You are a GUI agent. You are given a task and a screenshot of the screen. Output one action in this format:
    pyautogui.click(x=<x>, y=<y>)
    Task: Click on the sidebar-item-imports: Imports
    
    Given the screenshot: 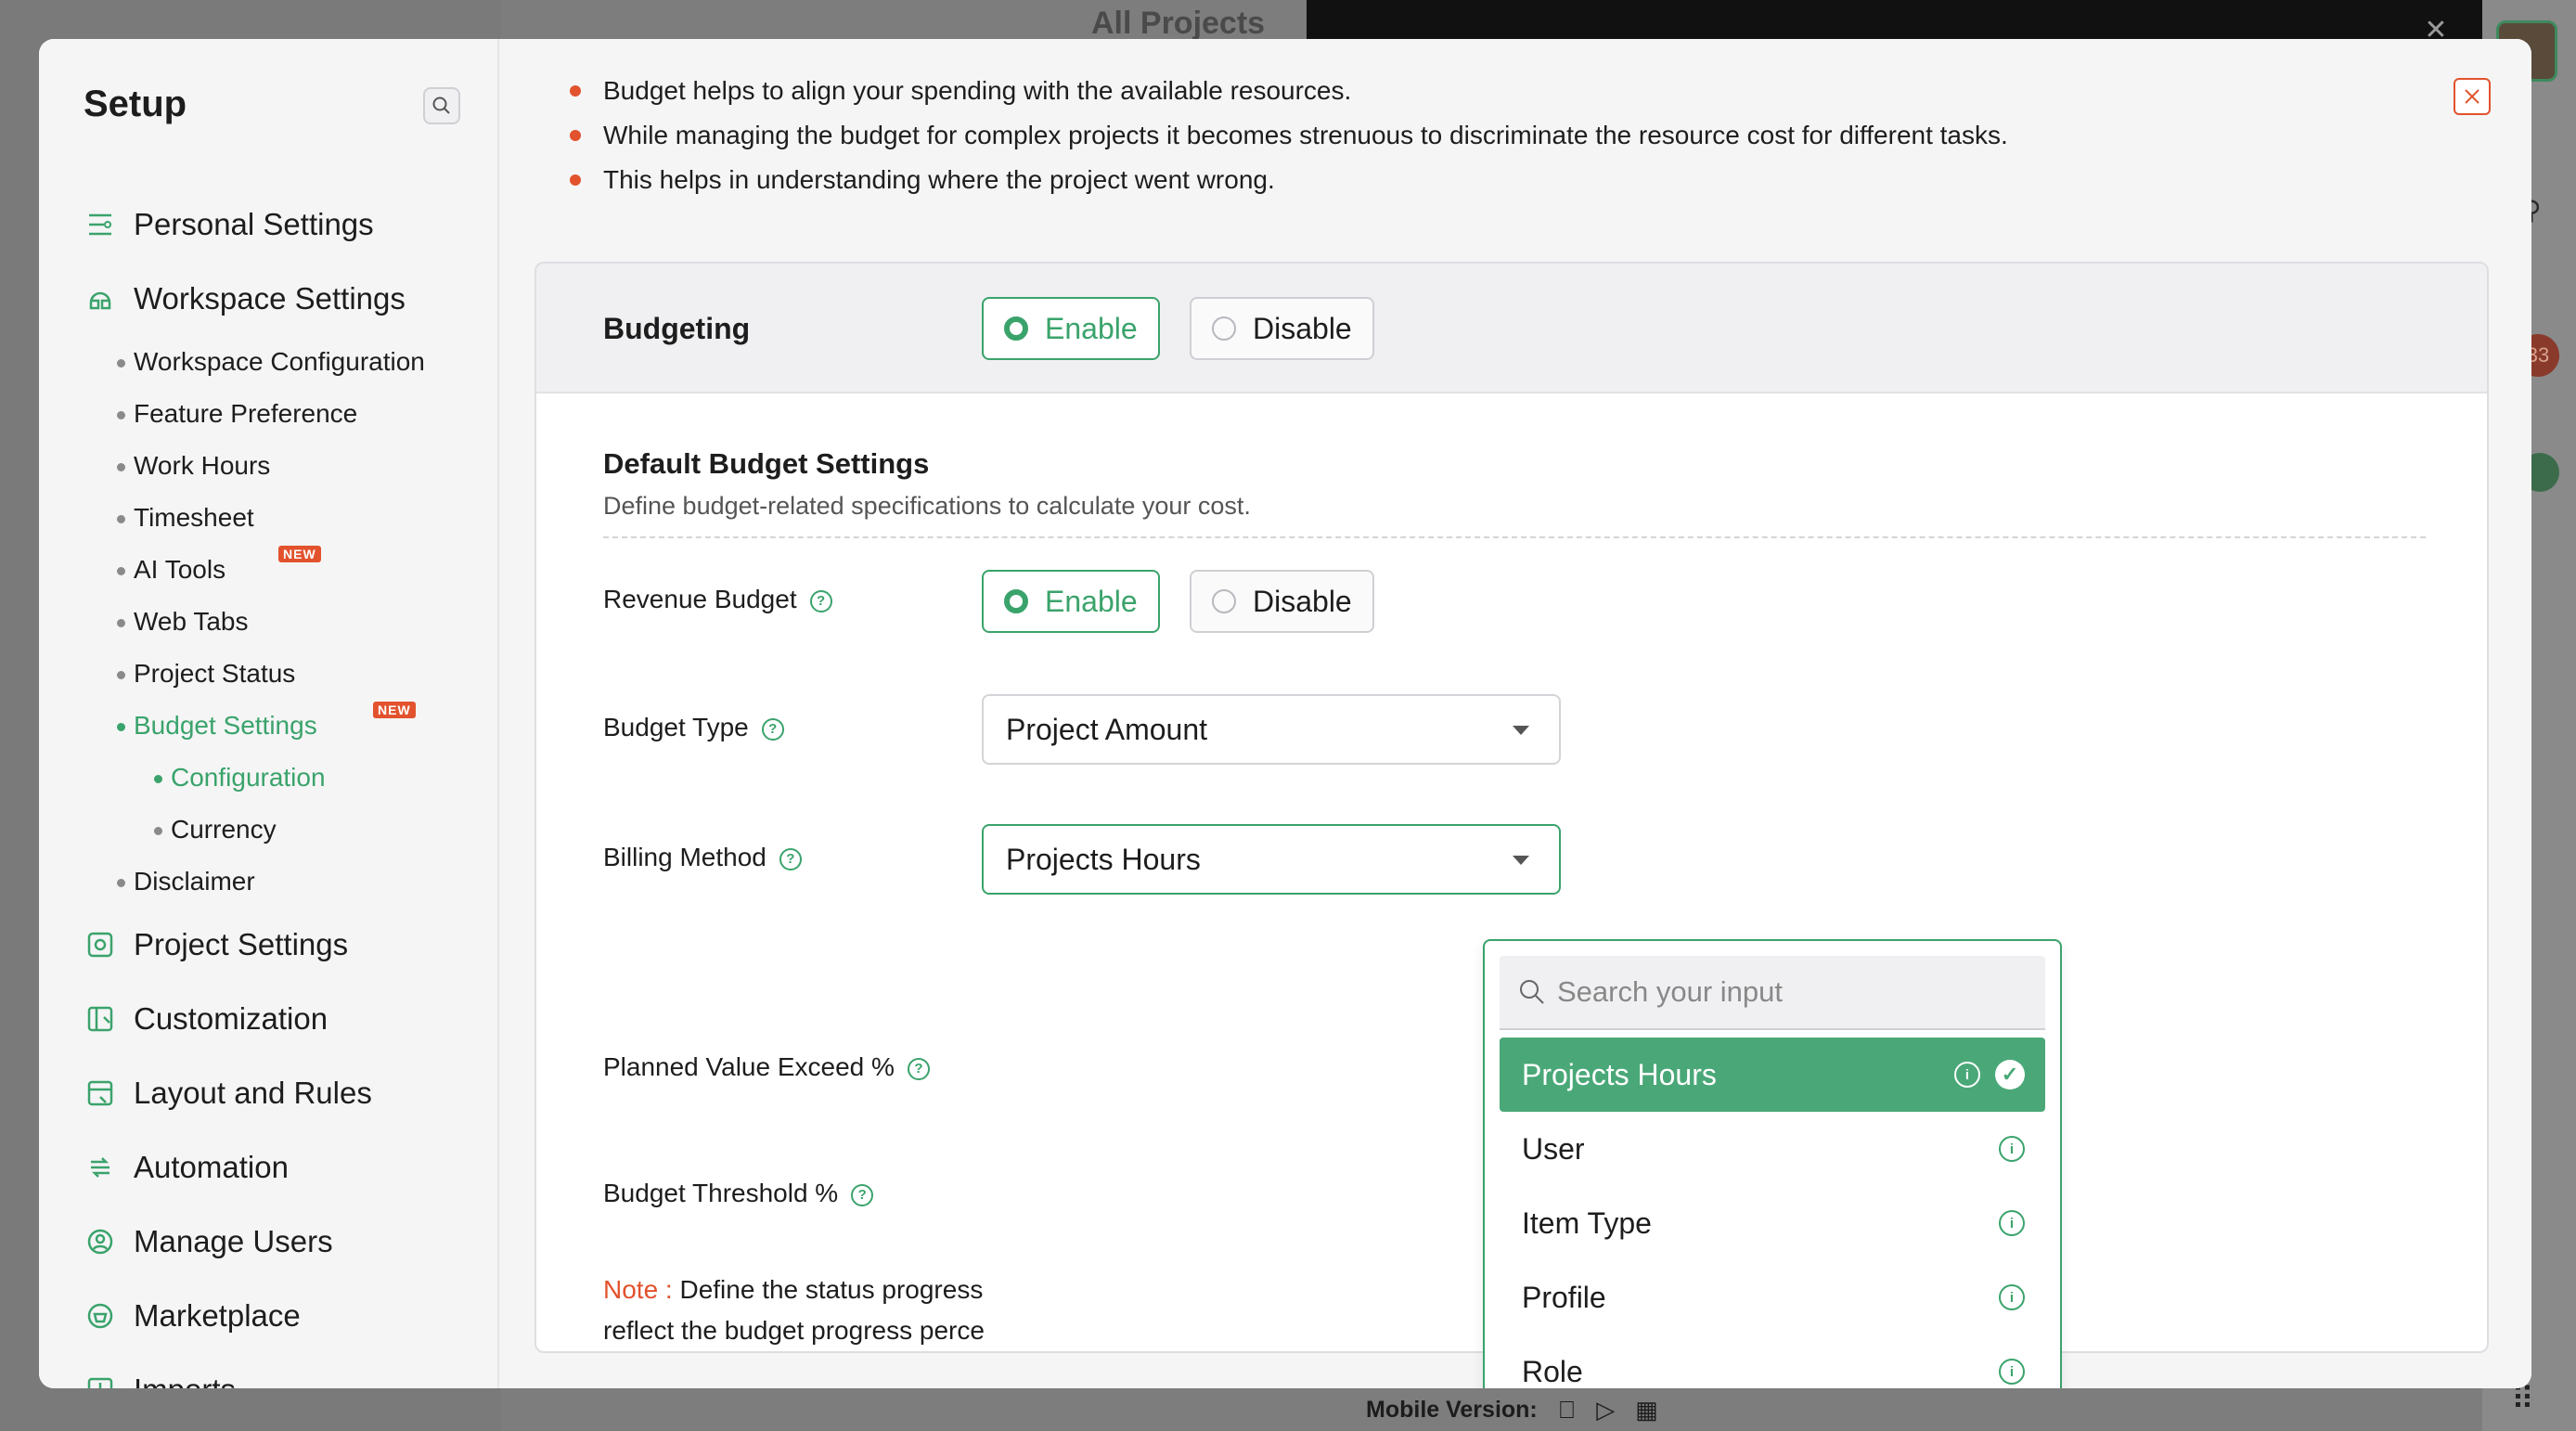 What is the action you would take?
    pyautogui.click(x=290, y=1370)
    